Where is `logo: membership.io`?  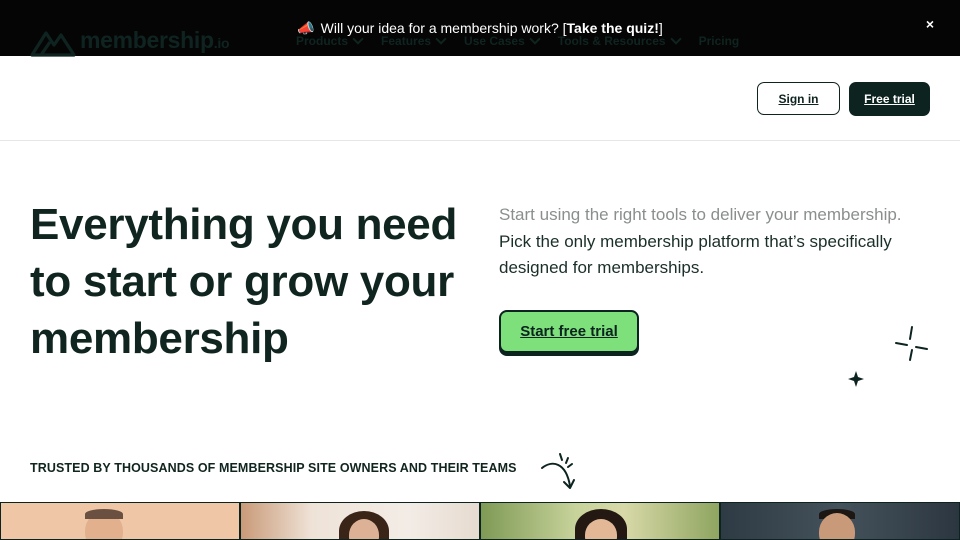 logo: membership.io is located at coordinates (130, 41).